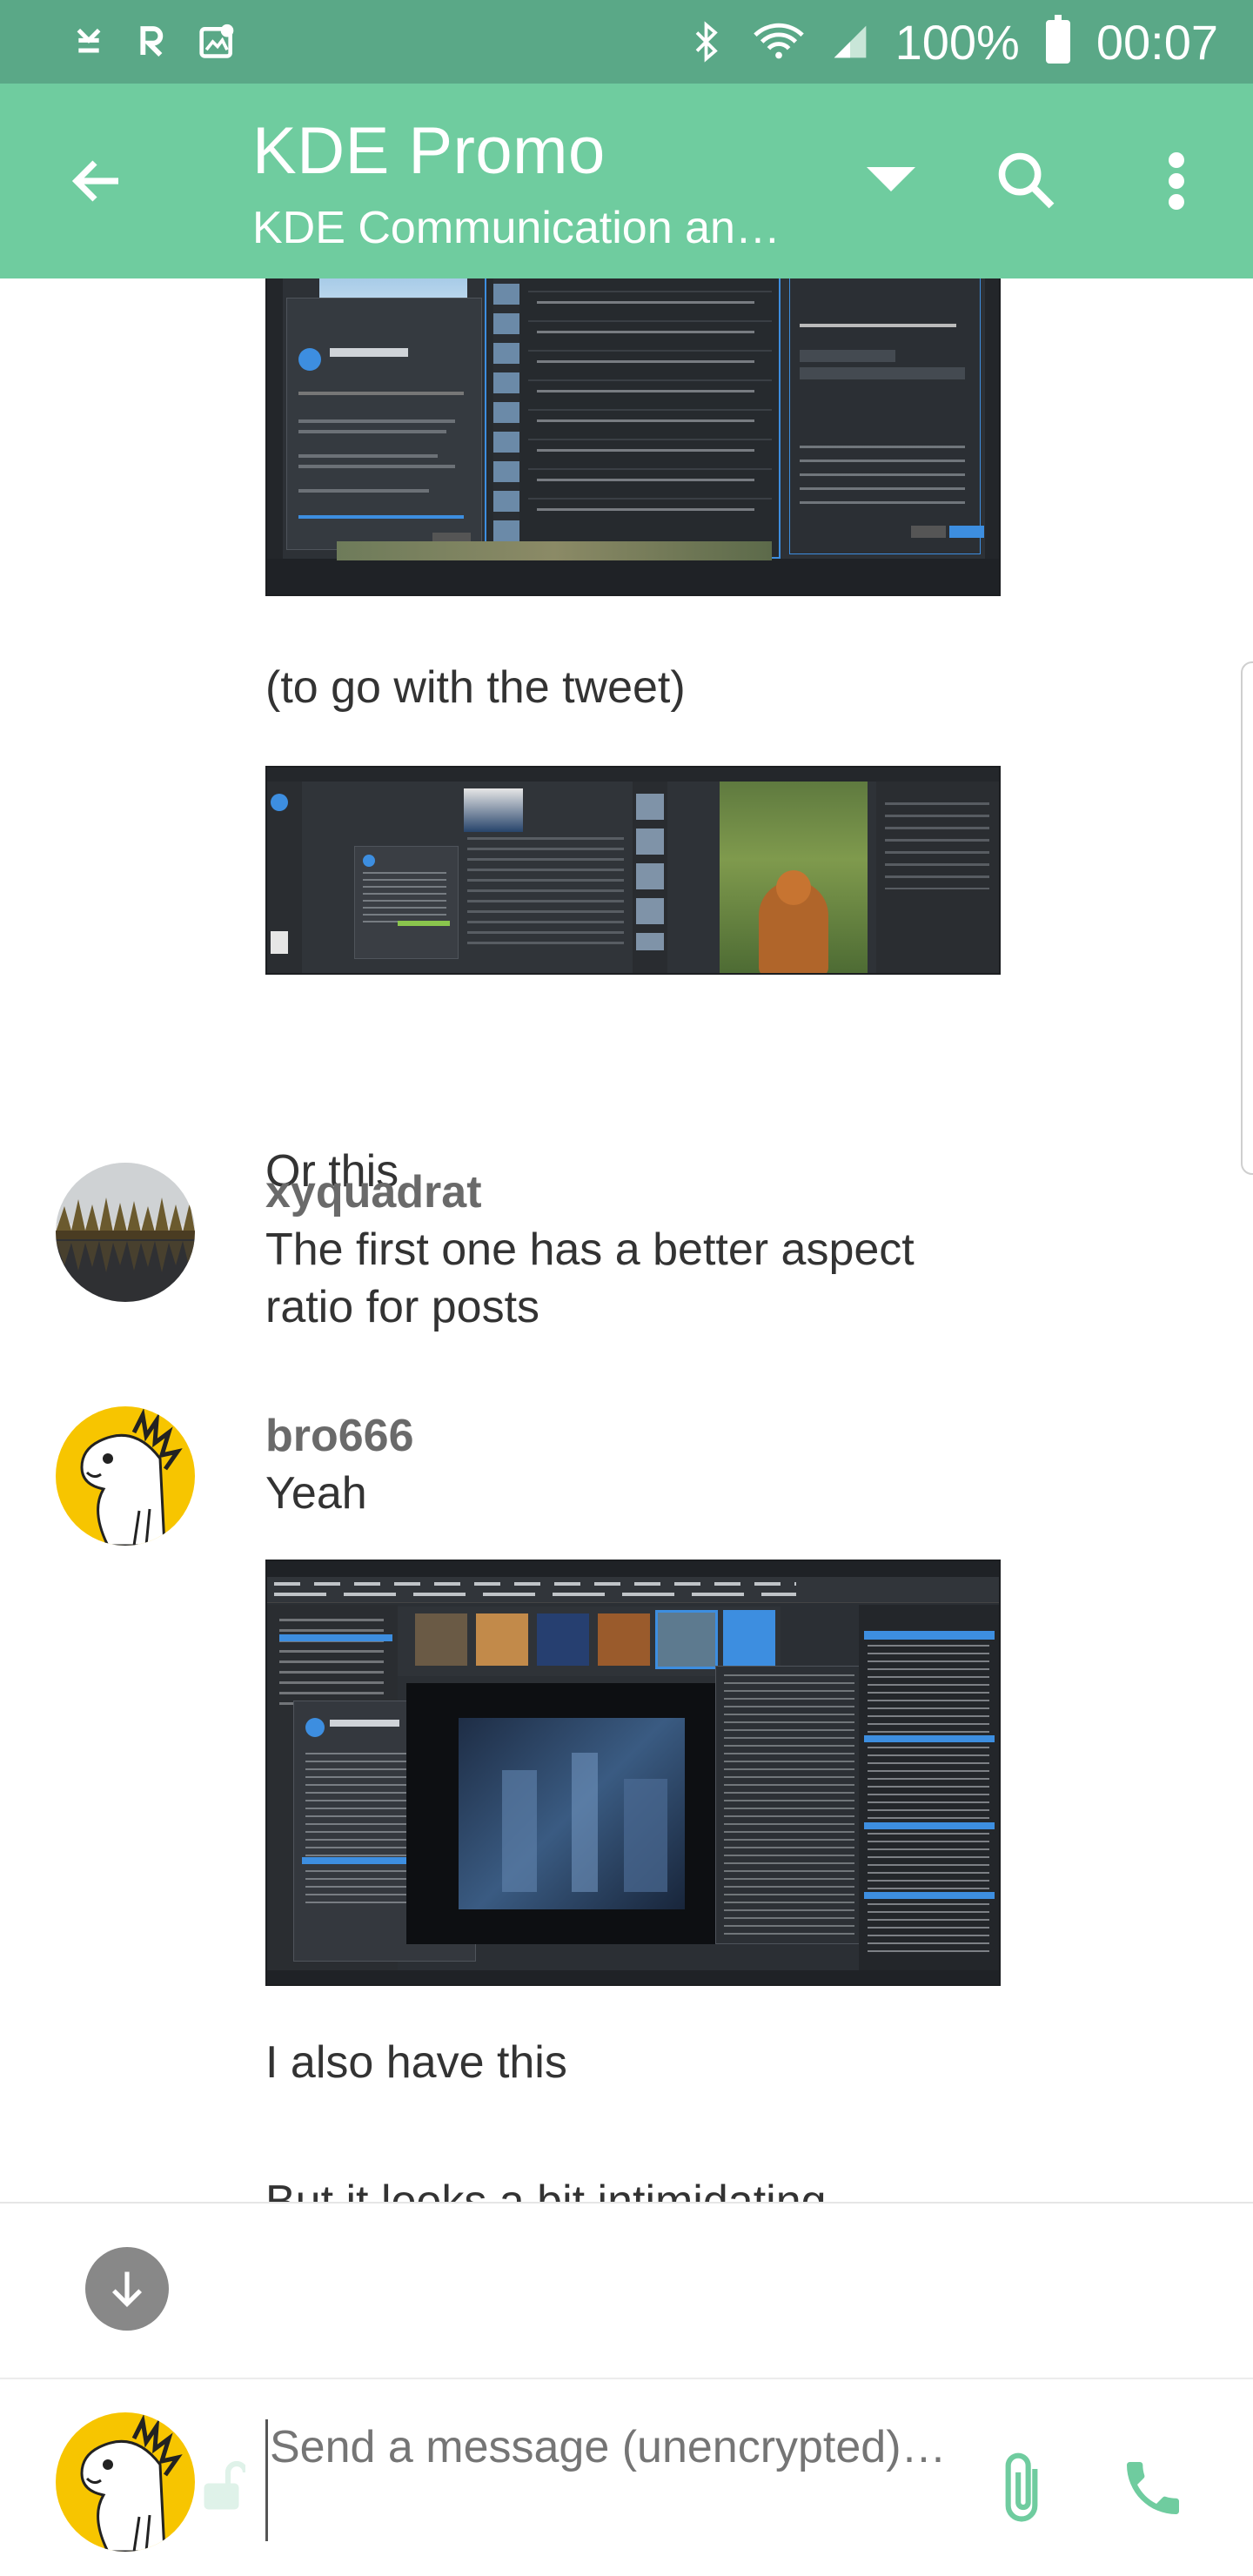 Image resolution: width=1253 pixels, height=2576 pixels. I want to click on image-location-icon, so click(217, 42).